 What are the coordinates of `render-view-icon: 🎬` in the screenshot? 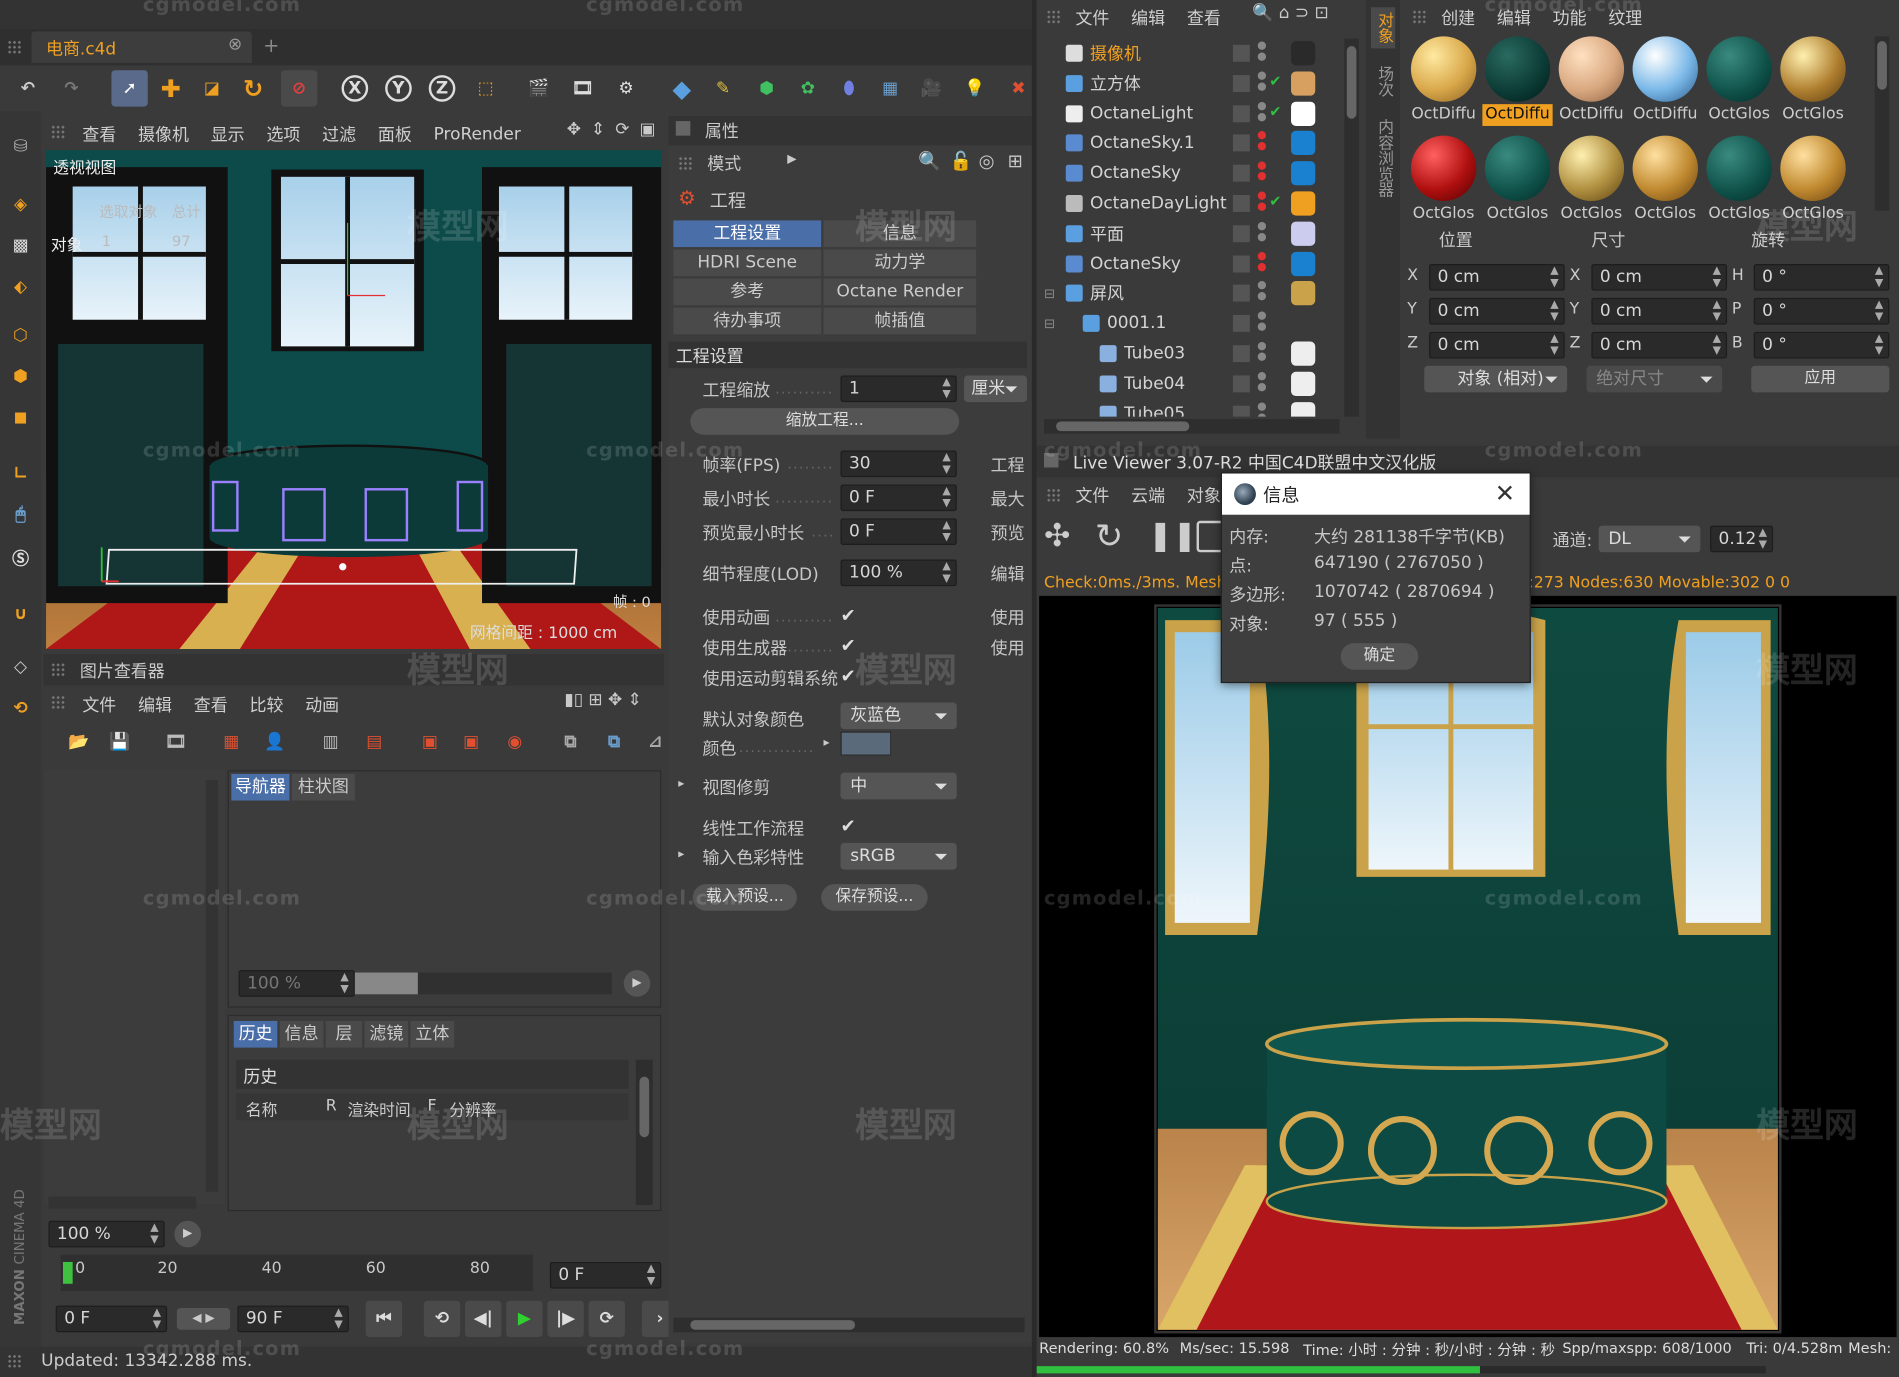 It's located at (539, 88).